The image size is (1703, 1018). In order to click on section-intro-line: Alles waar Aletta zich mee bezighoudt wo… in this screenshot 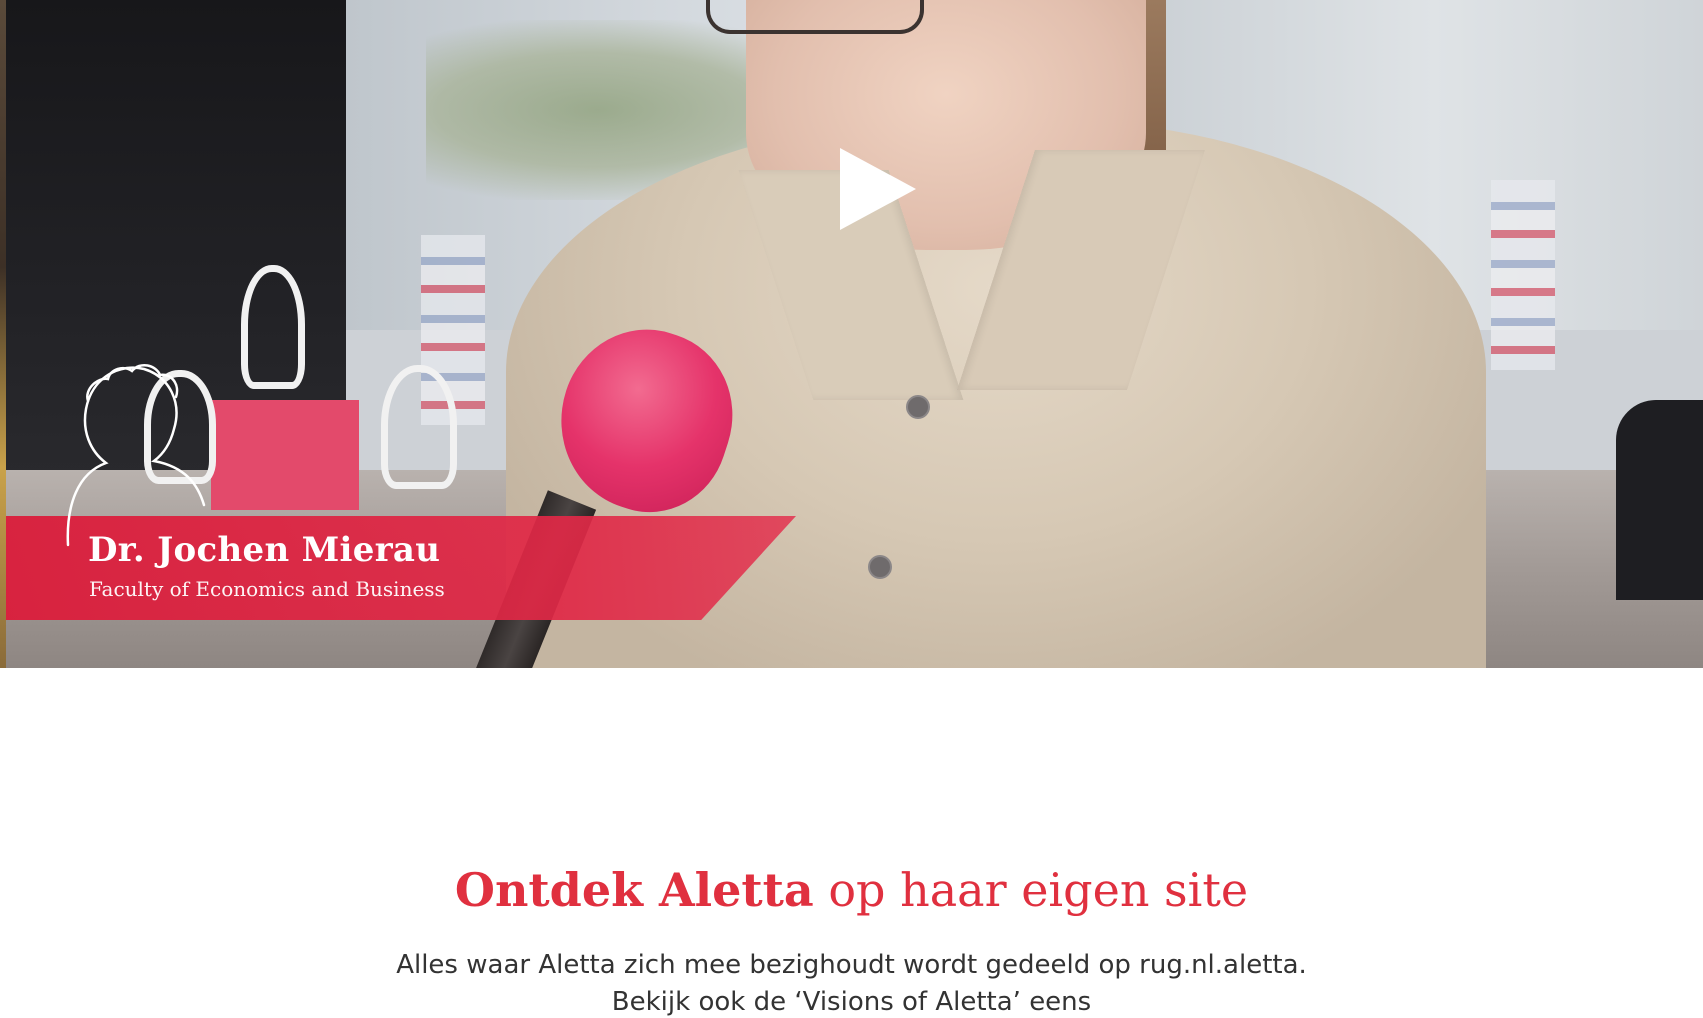, I will do `click(851, 965)`.